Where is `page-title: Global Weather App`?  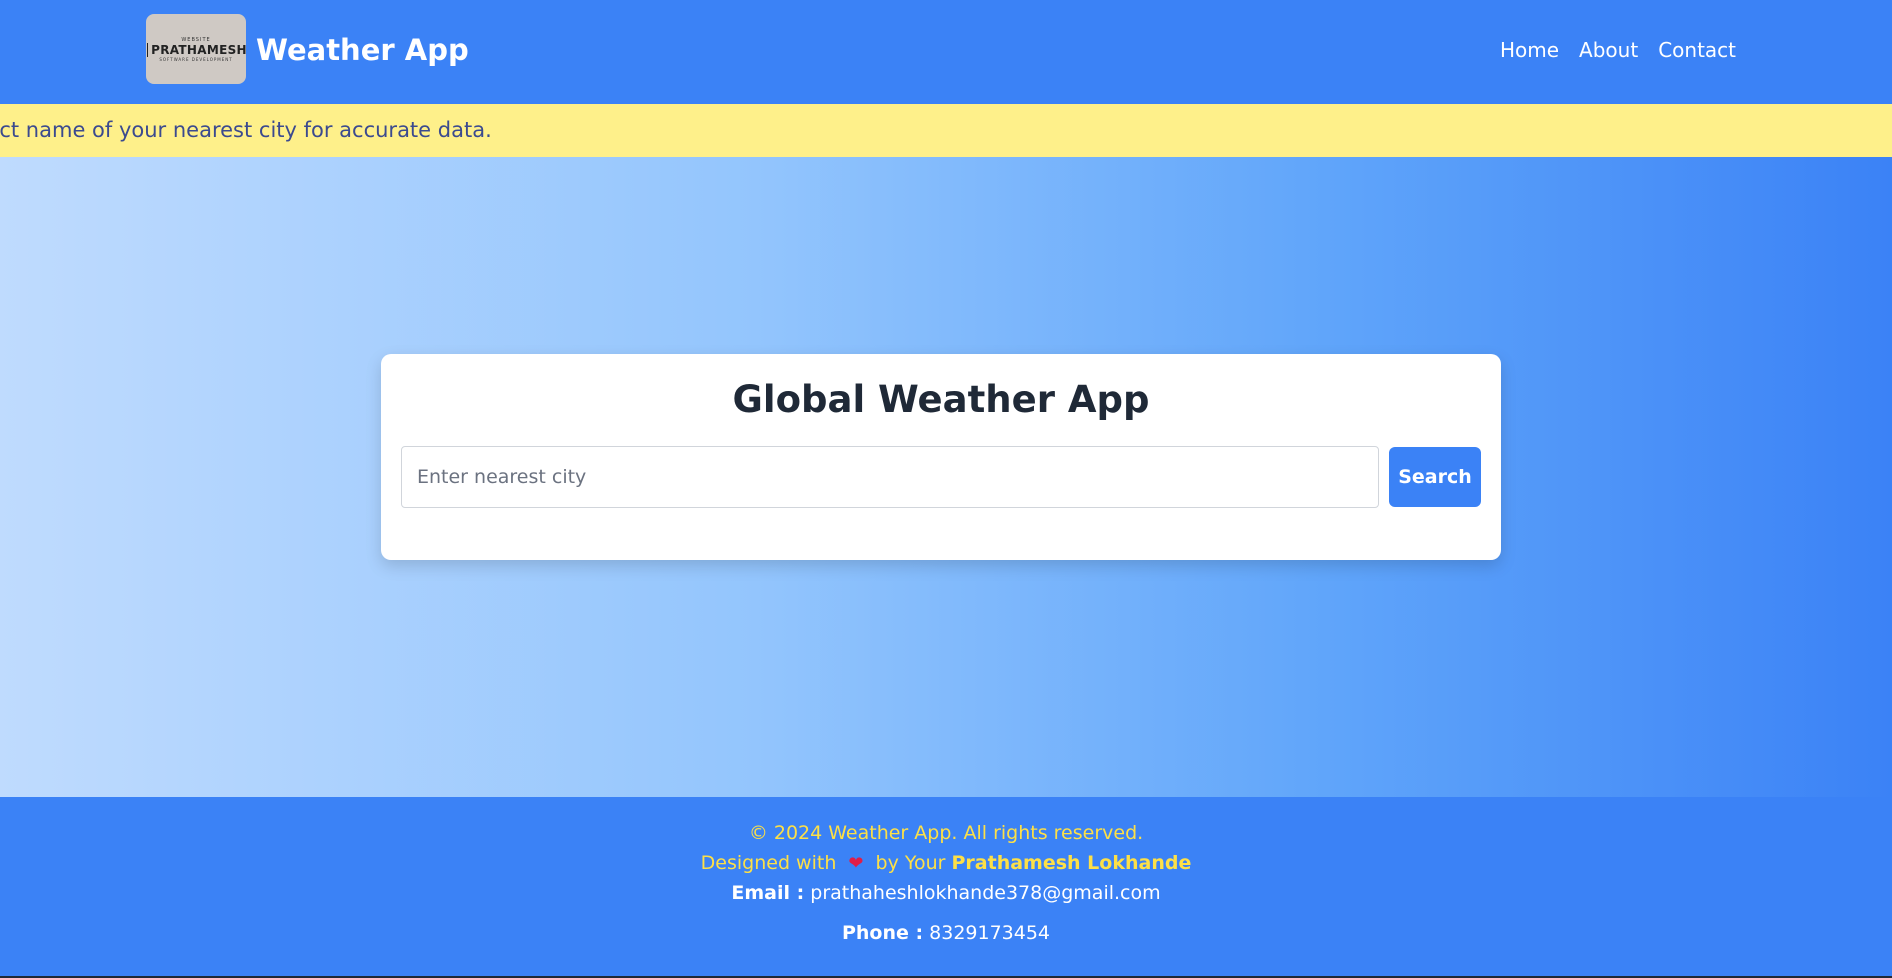
page-title: Global Weather App is located at coordinates (941, 399).